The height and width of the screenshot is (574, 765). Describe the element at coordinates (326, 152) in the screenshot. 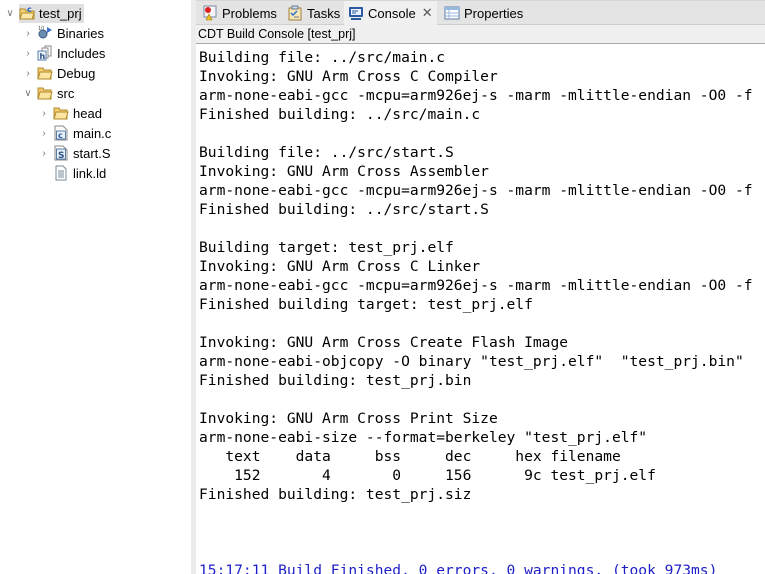

I see `console-line: Building file: ../src/start.S` at that location.